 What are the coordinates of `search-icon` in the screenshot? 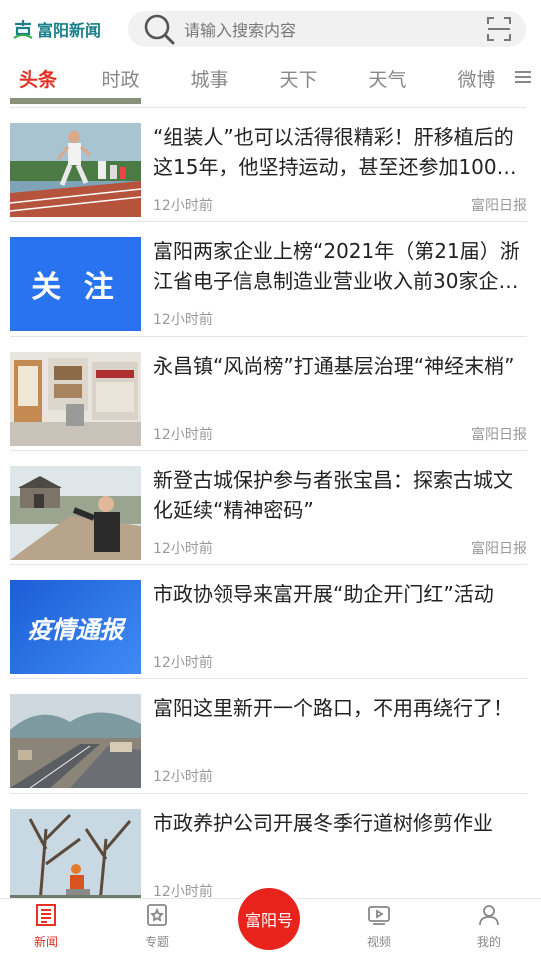 It's located at (159, 29).